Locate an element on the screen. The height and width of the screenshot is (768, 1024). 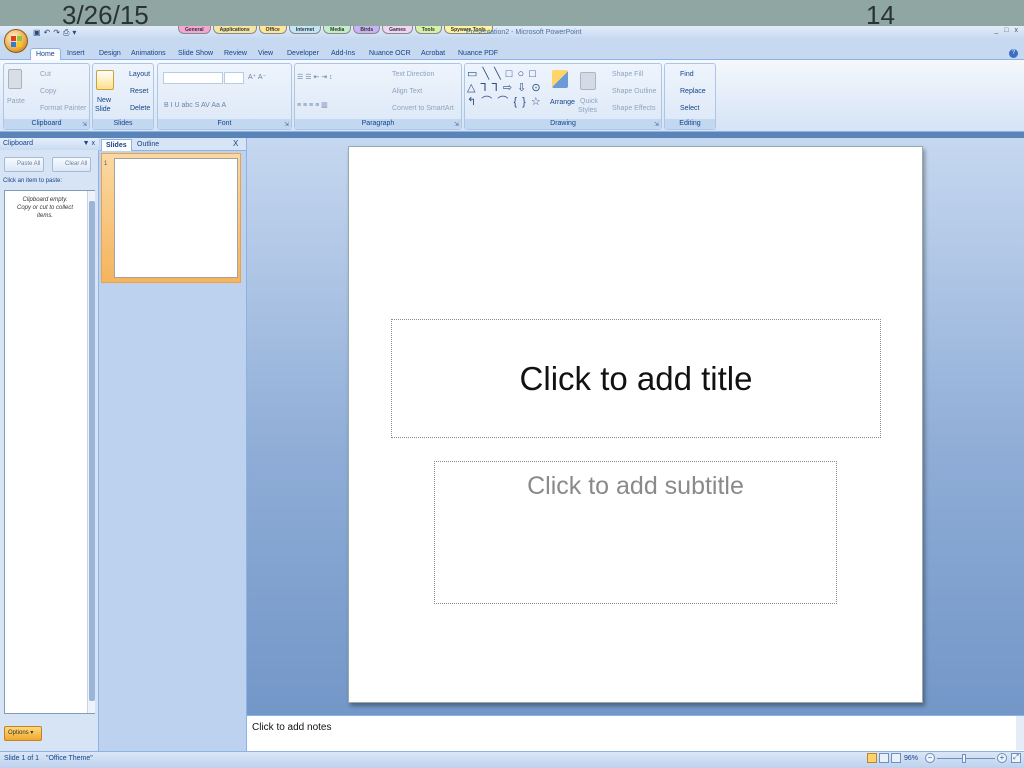
undo-icon: ↶ is located at coordinates (47, 33).